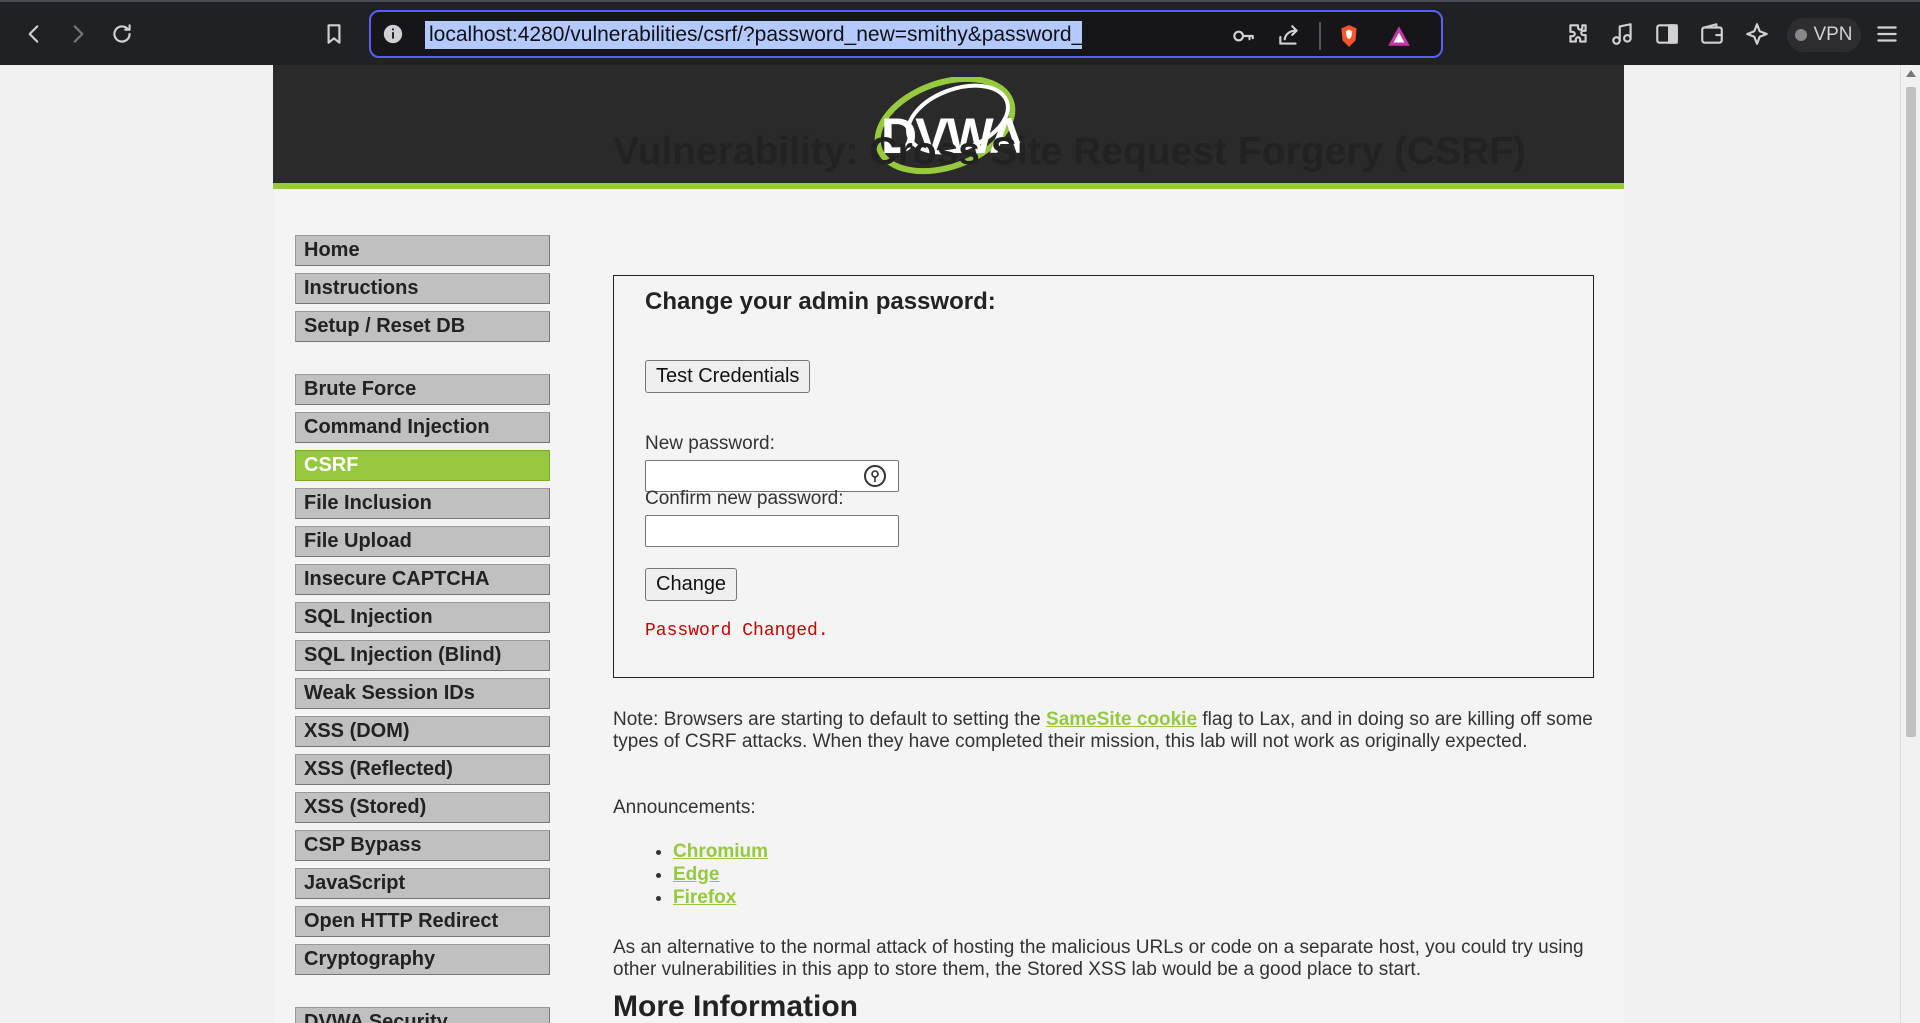 This screenshot has height=1023, width=1920. What do you see at coordinates (875, 476) in the screenshot?
I see `password-manager-key-icon` at bounding box center [875, 476].